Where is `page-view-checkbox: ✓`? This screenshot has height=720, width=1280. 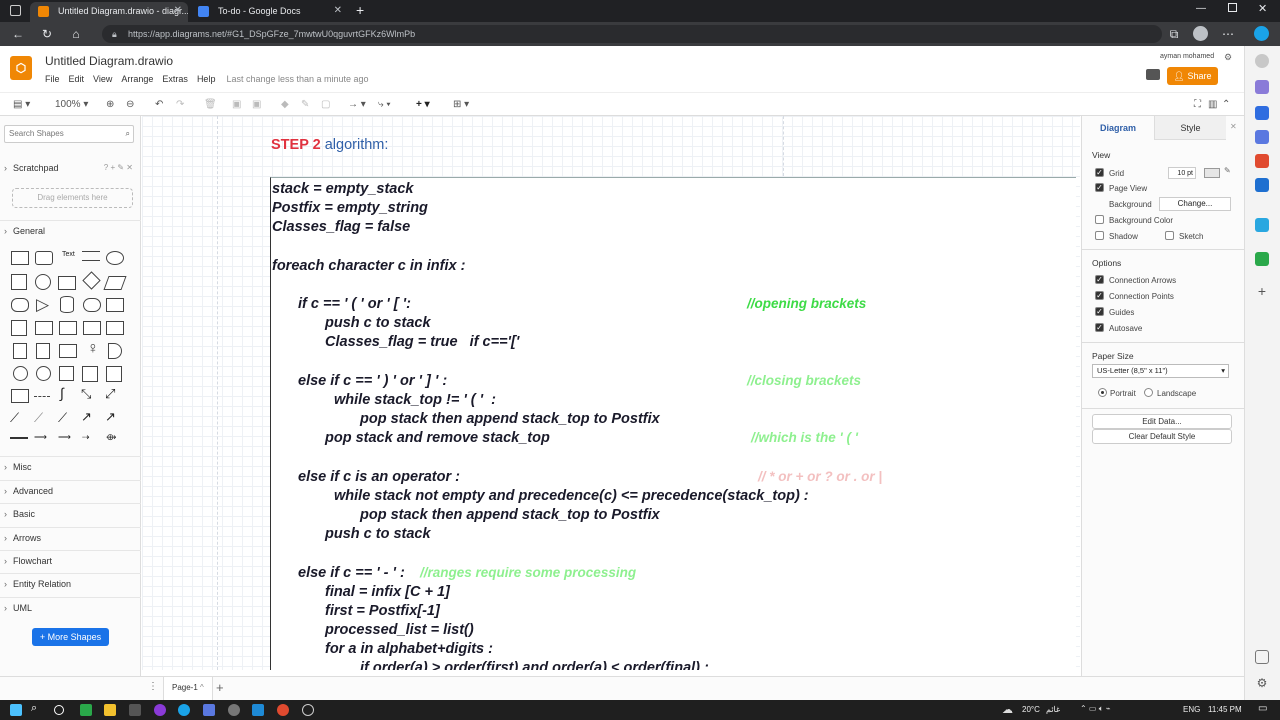
page-view-checkbox: ✓ is located at coordinates (1099, 187).